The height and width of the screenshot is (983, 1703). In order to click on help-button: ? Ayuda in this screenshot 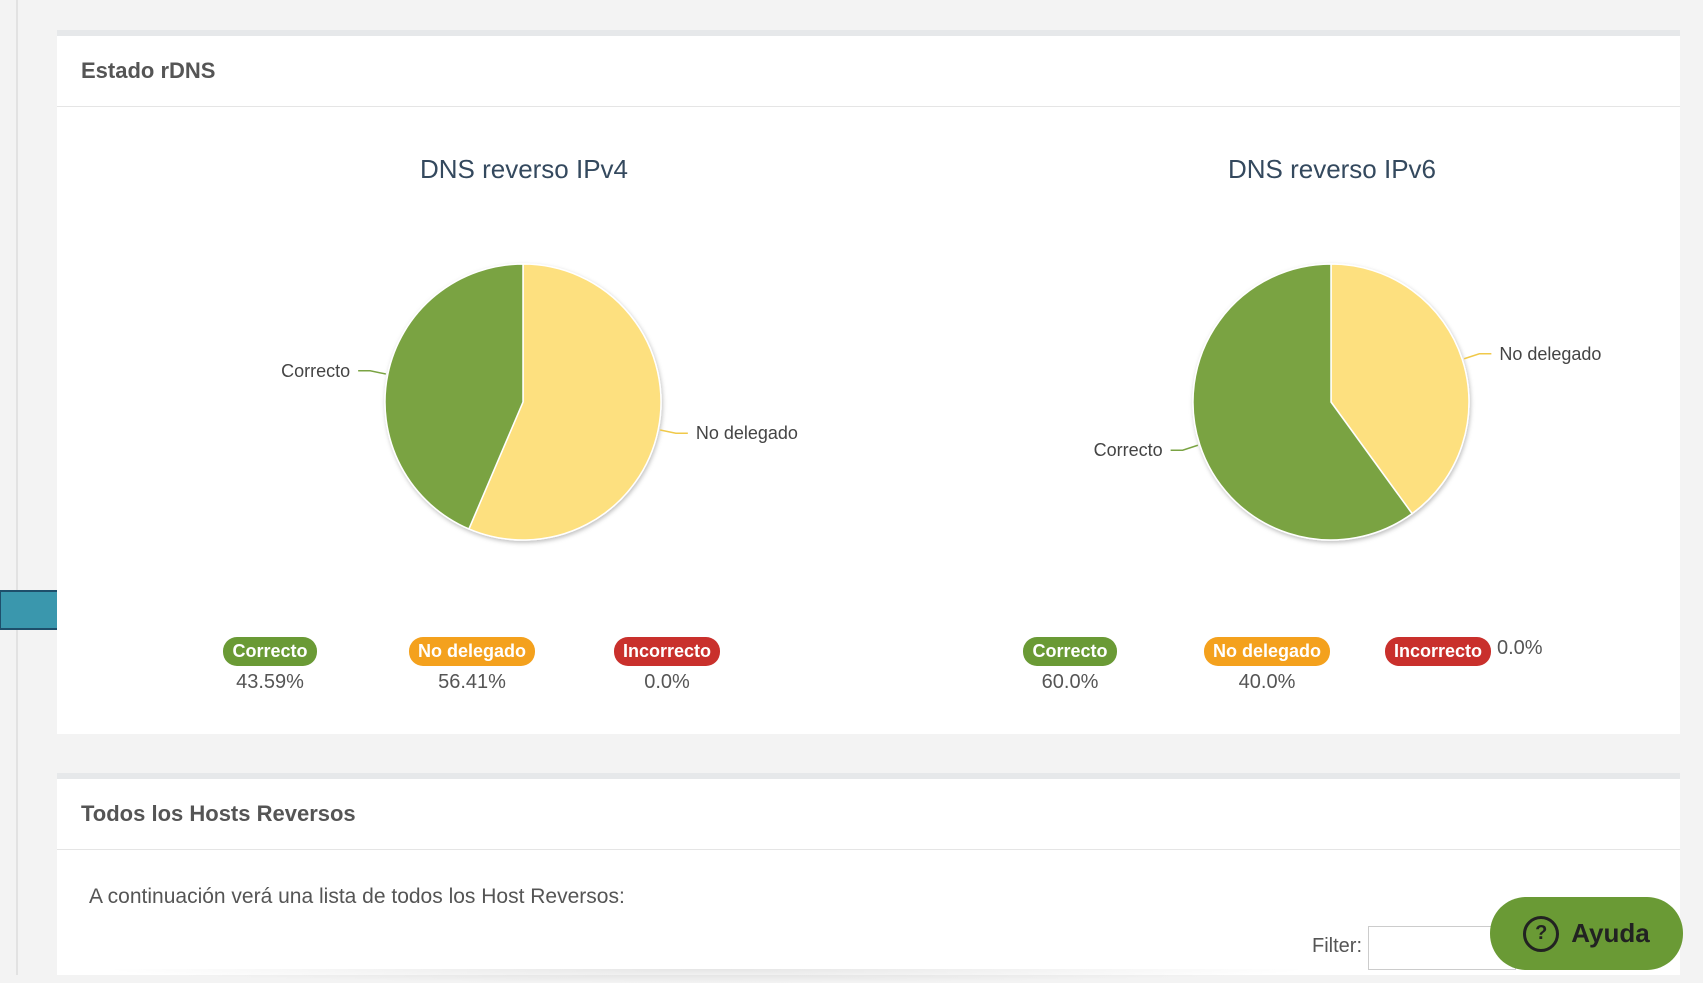, I will do `click(1586, 933)`.